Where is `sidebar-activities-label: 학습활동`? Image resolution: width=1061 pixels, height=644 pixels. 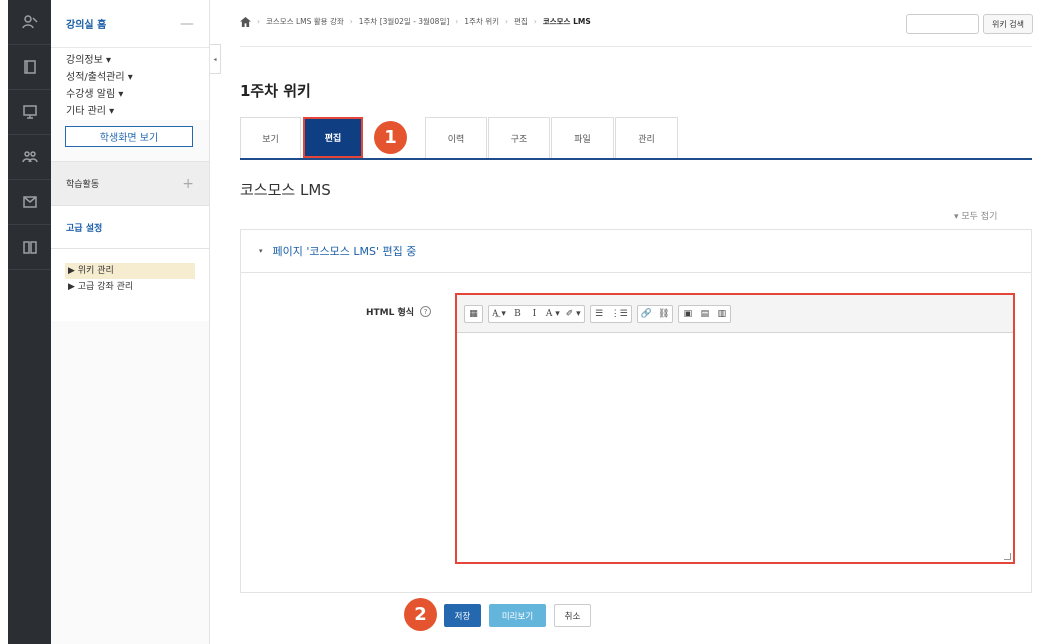 sidebar-activities-label: 학습활동 is located at coordinates (83, 185).